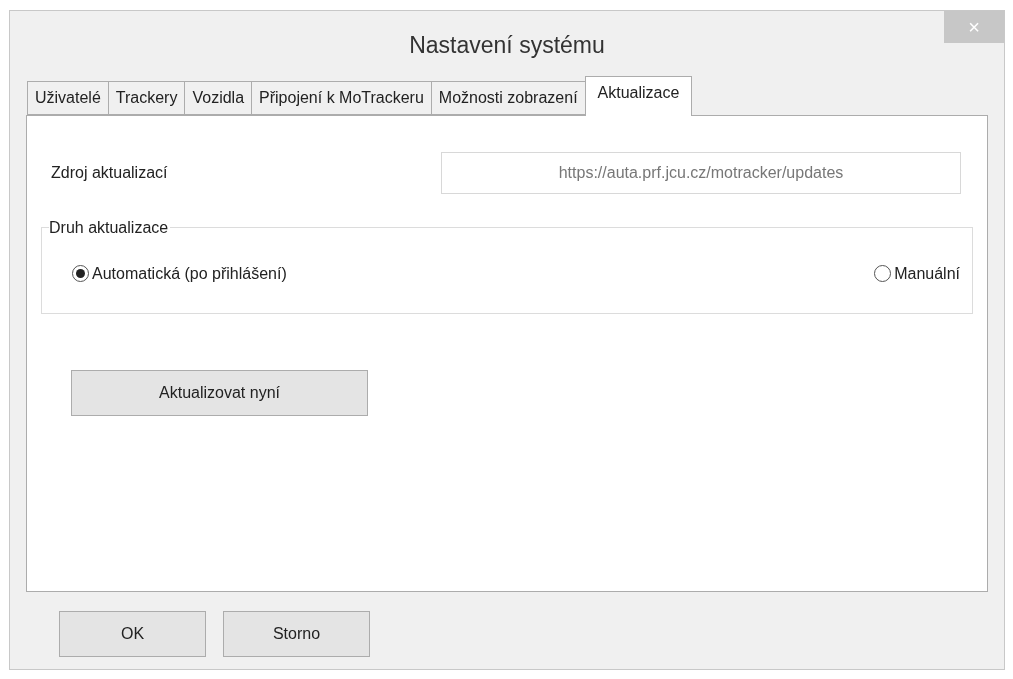 The width and height of the screenshot is (1013, 679). Describe the element at coordinates (132, 634) in the screenshot. I see `dialog-button: OK` at that location.